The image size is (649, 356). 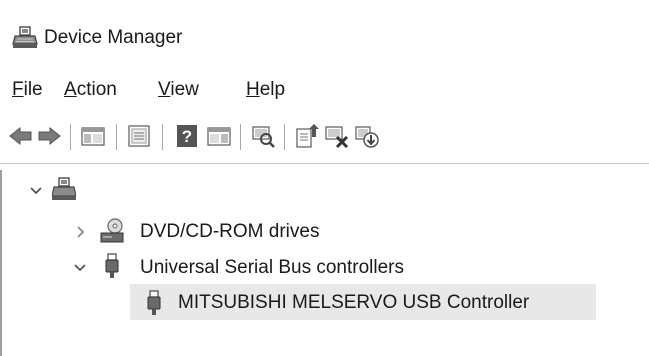 I want to click on menu-action: Action, so click(x=90, y=90).